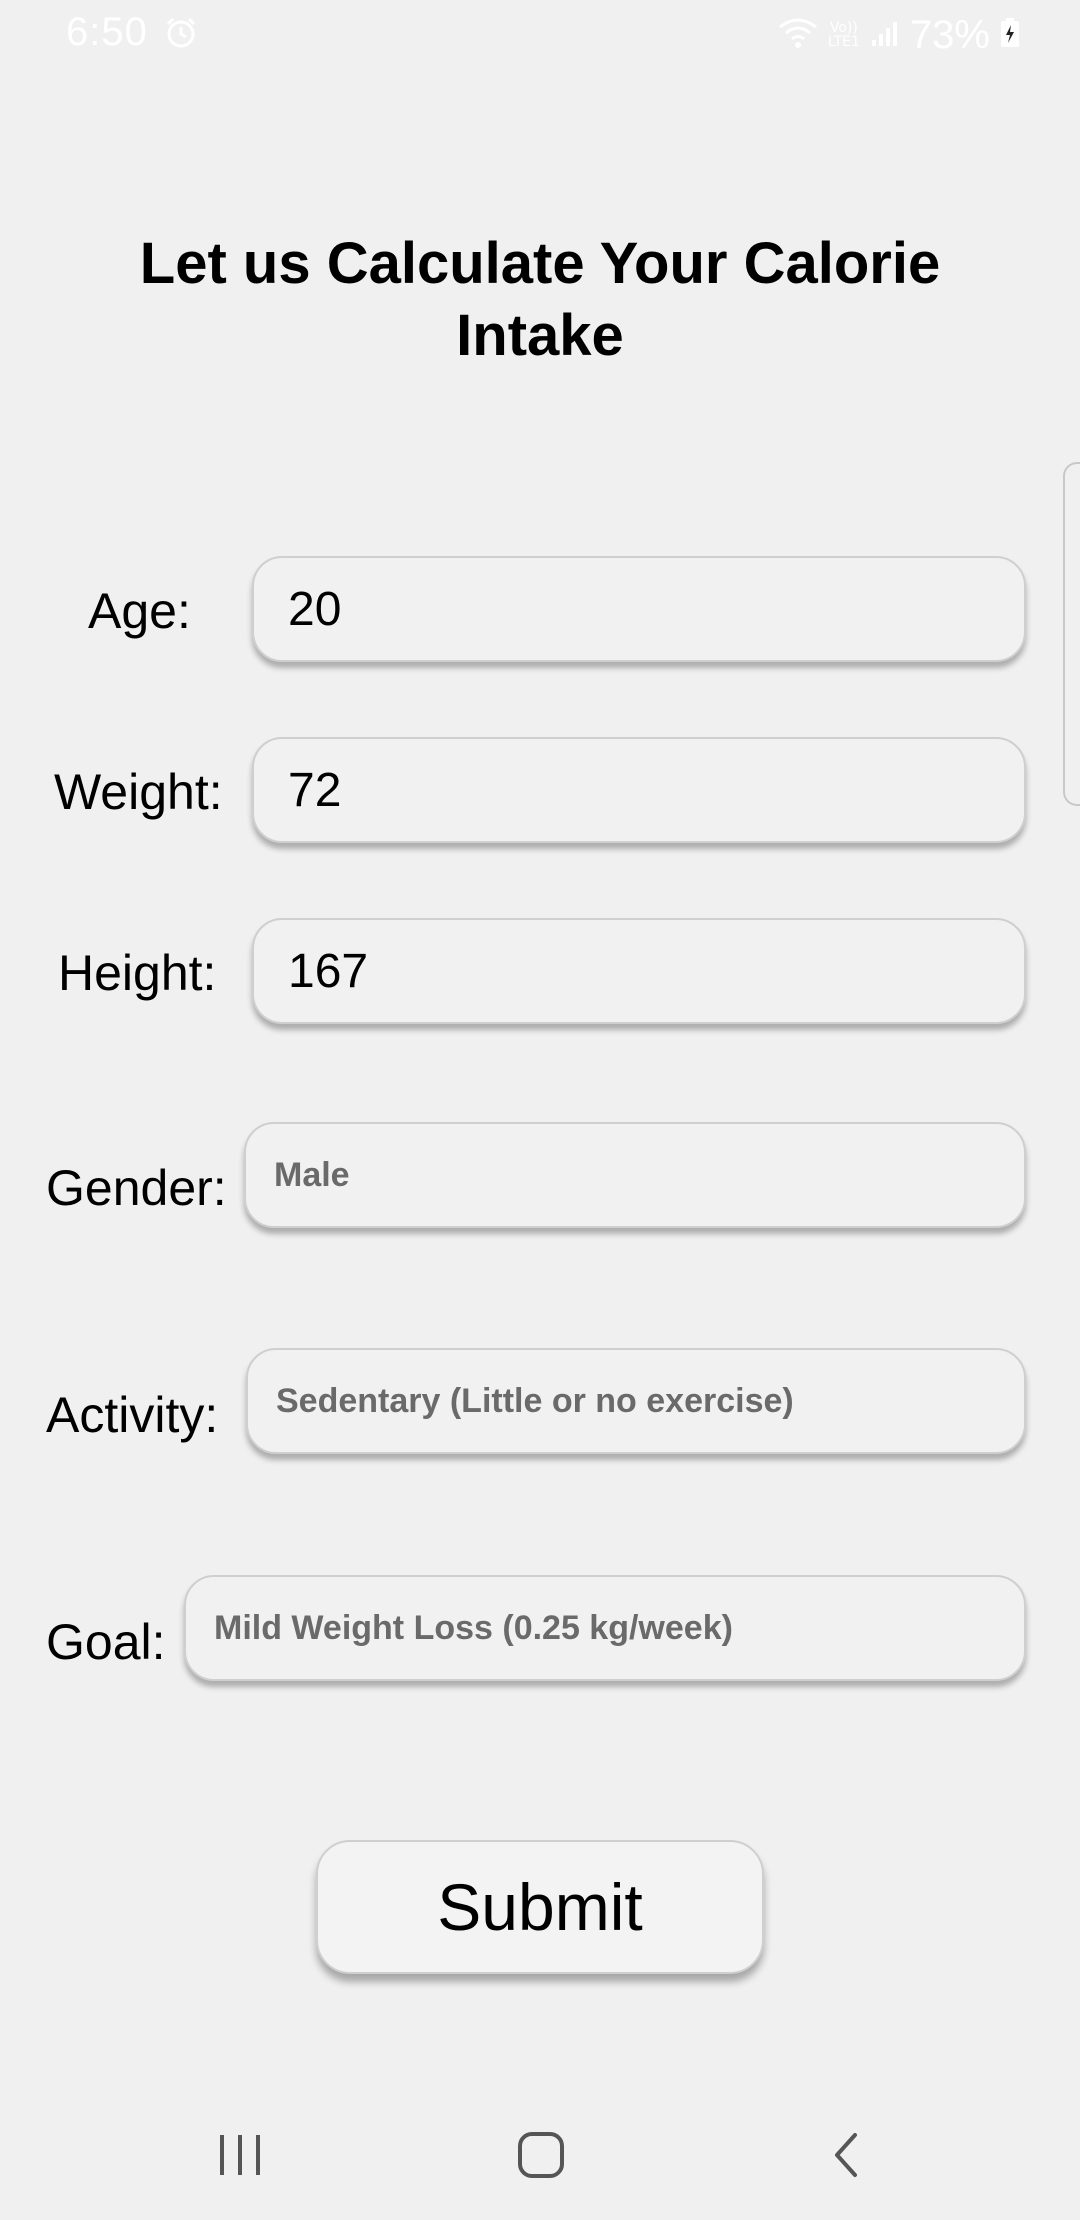 This screenshot has height=2220, width=1080. I want to click on activity-select: Sedentary (Little or no exercise), so click(636, 1401).